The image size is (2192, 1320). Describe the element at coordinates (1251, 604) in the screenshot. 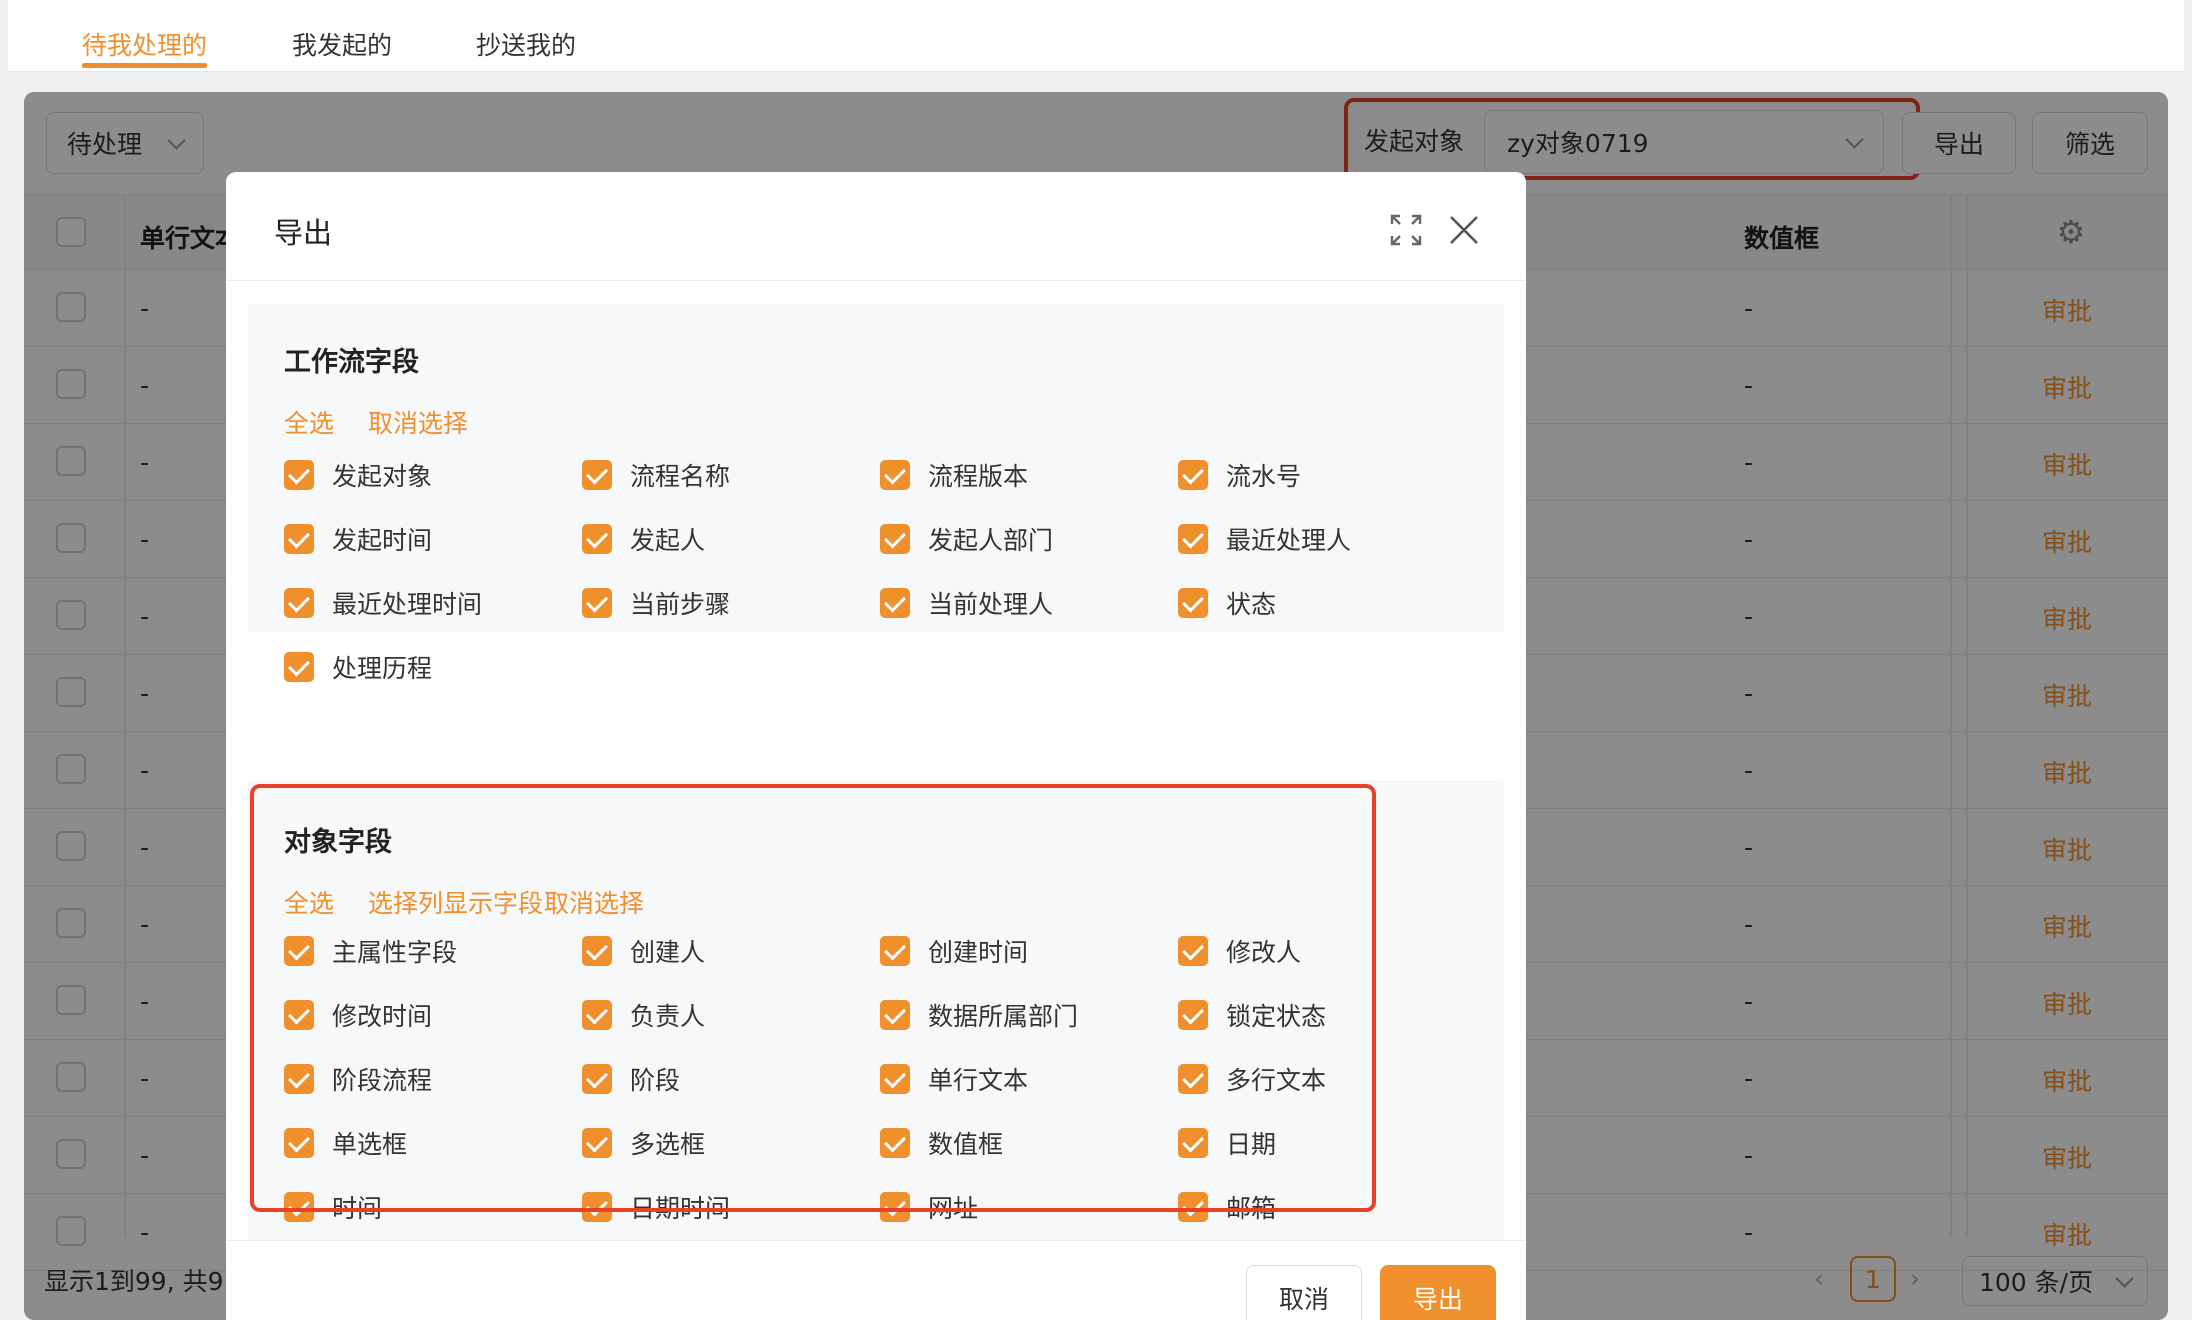

I see `field-label: 状态` at that location.